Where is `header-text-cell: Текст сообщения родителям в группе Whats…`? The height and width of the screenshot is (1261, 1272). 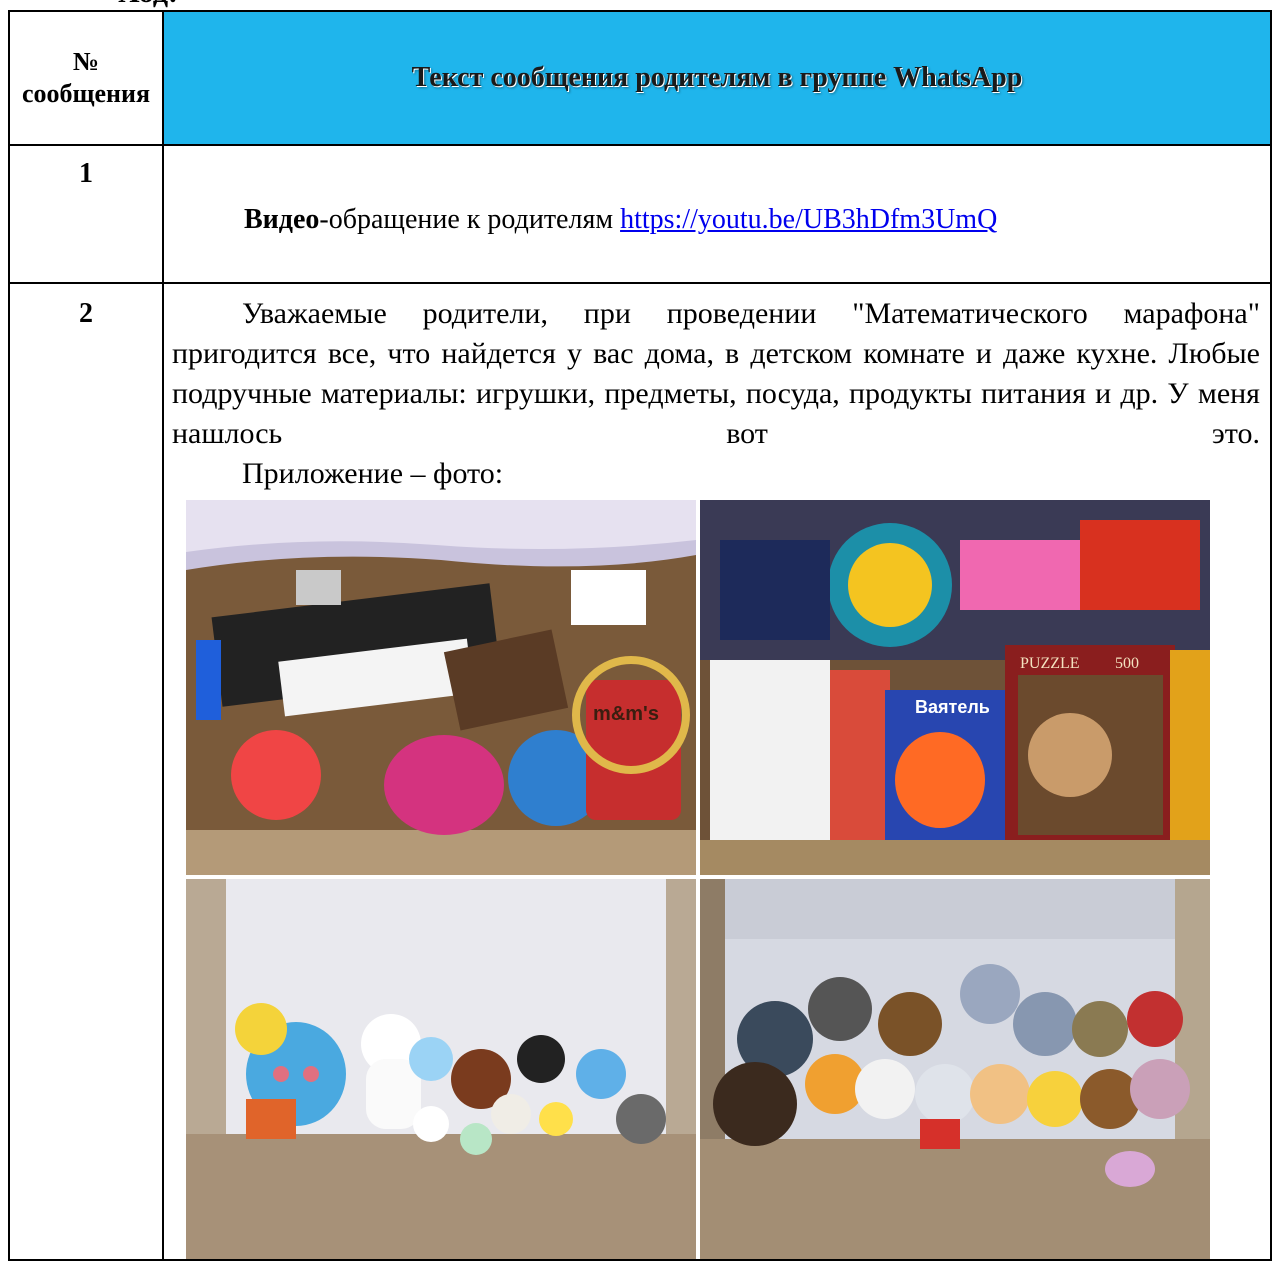 header-text-cell: Текст сообщения родителям в группе Whats… is located at coordinates (717, 78).